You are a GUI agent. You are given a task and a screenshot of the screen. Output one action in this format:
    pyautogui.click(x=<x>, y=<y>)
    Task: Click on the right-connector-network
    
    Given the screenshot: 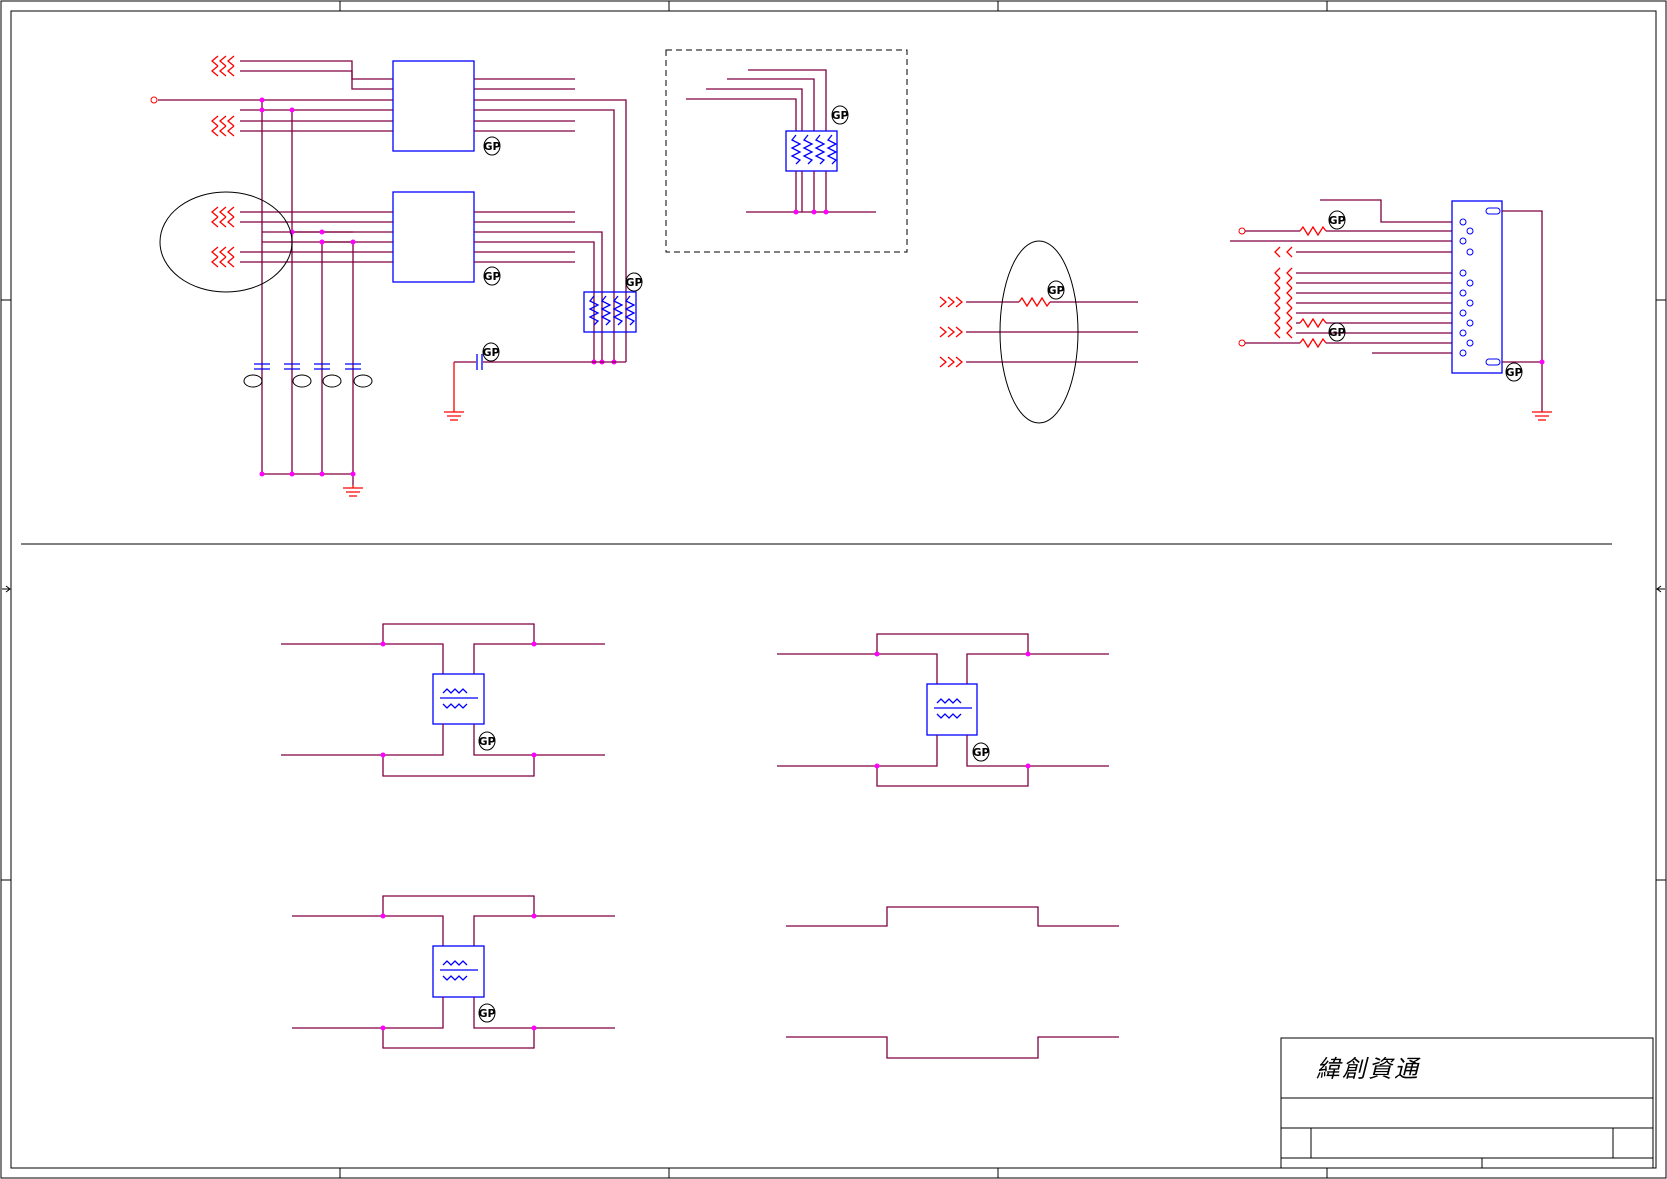 What is the action you would take?
    pyautogui.click(x=1391, y=310)
    